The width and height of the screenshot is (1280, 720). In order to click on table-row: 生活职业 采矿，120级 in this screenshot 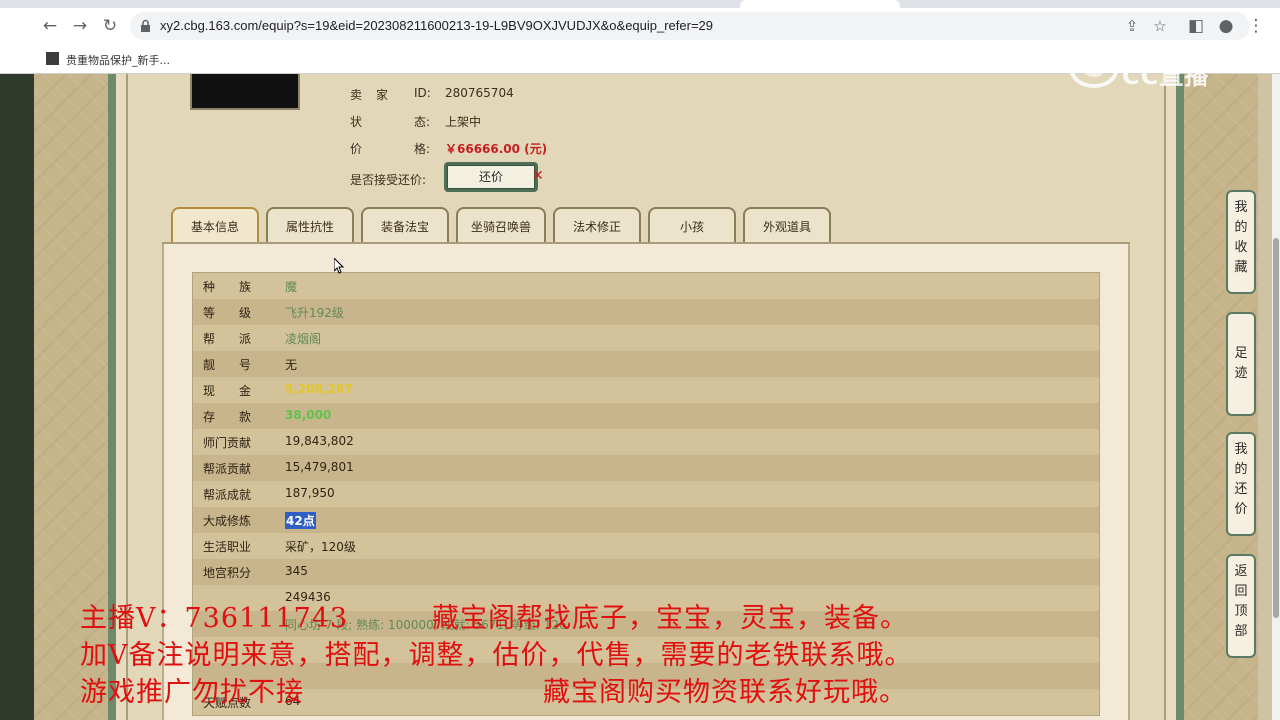, I will do `click(646, 546)`.